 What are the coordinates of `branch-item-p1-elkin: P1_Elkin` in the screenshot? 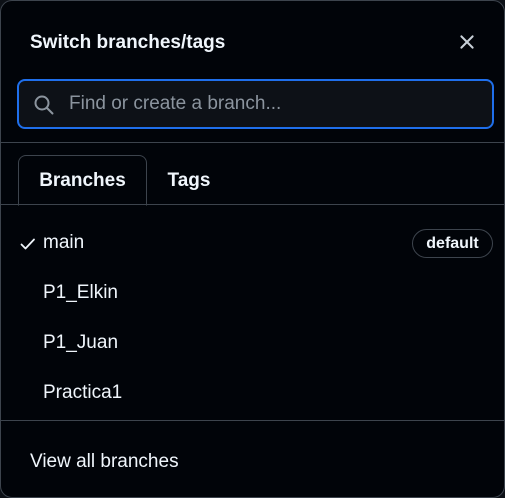 It's located at (252, 293).